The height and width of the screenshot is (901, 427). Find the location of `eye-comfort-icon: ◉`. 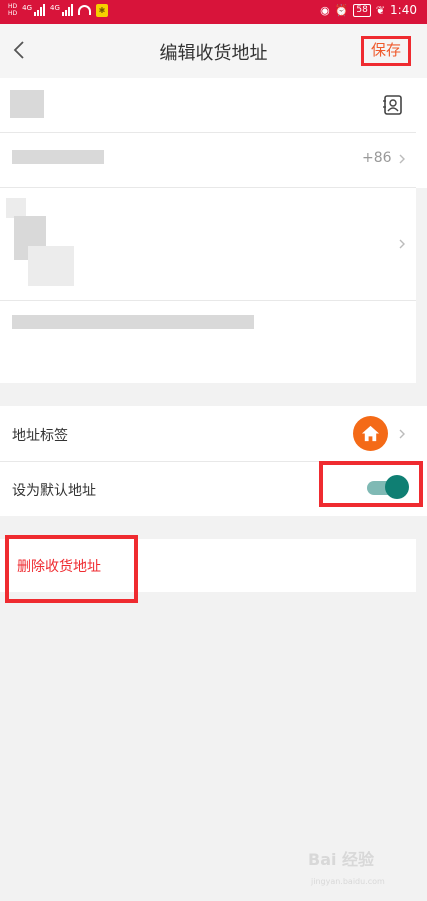

eye-comfort-icon: ◉ is located at coordinates (325, 10).